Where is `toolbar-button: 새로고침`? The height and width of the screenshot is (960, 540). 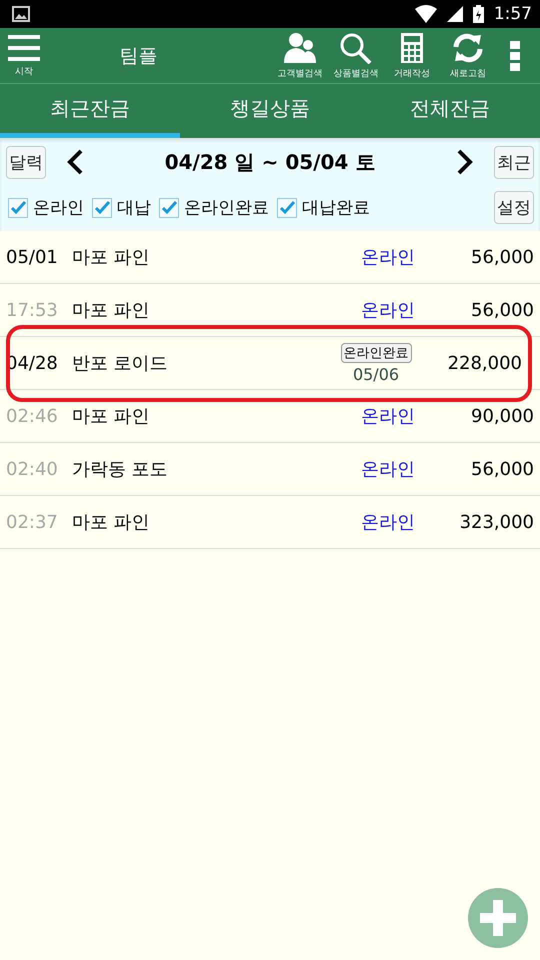 toolbar-button: 새로고침 is located at coordinates (468, 56).